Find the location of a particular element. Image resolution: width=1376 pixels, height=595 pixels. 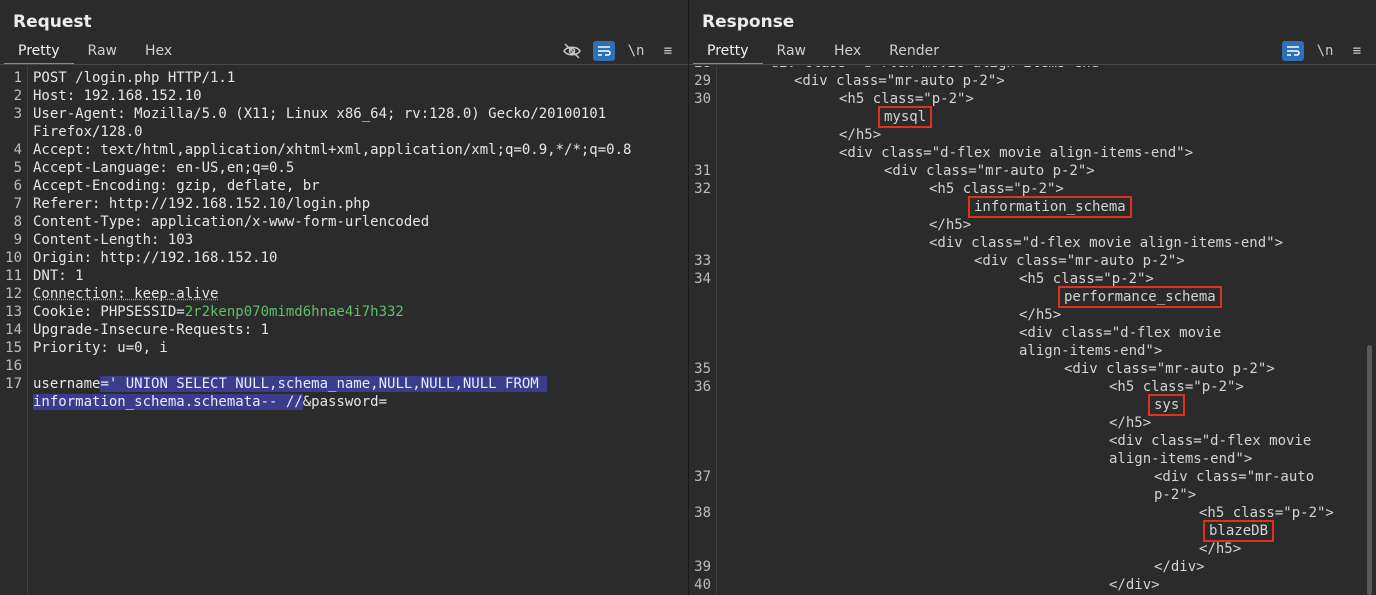

line-number: 16 is located at coordinates (13, 366).